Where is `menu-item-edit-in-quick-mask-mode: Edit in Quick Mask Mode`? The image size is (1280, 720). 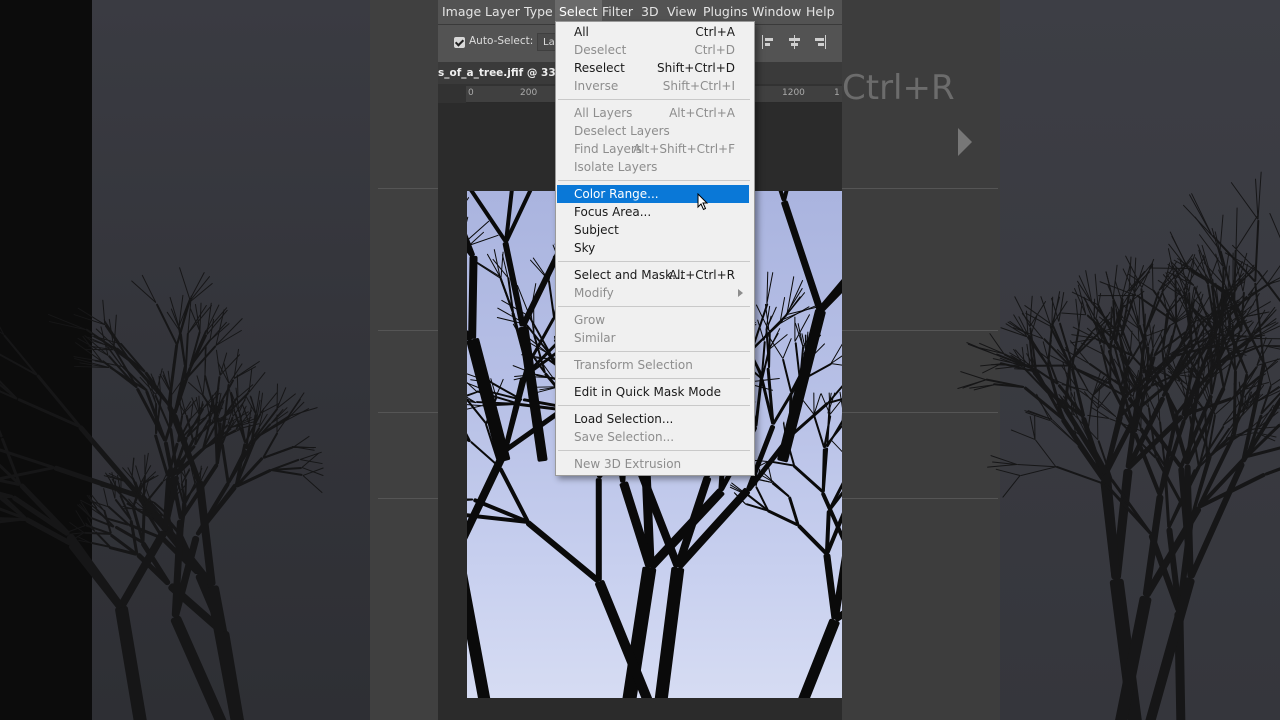 menu-item-edit-in-quick-mask-mode: Edit in Quick Mask Mode is located at coordinates (653, 392).